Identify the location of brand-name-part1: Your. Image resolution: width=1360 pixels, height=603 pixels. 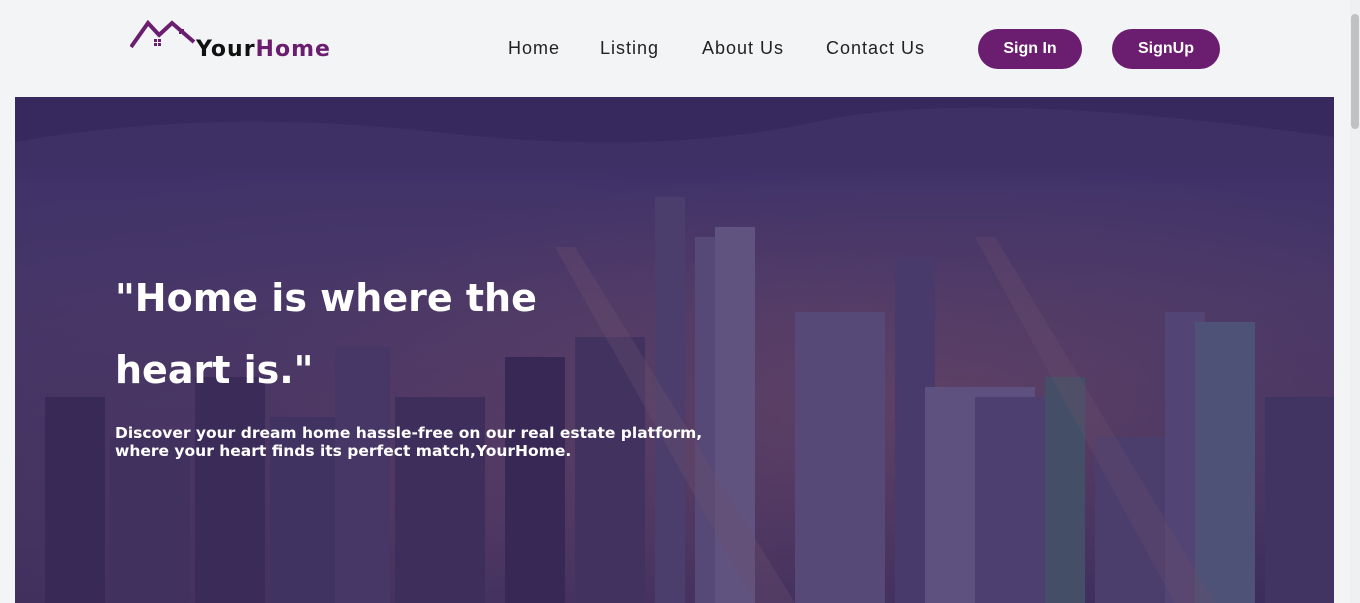
(226, 49).